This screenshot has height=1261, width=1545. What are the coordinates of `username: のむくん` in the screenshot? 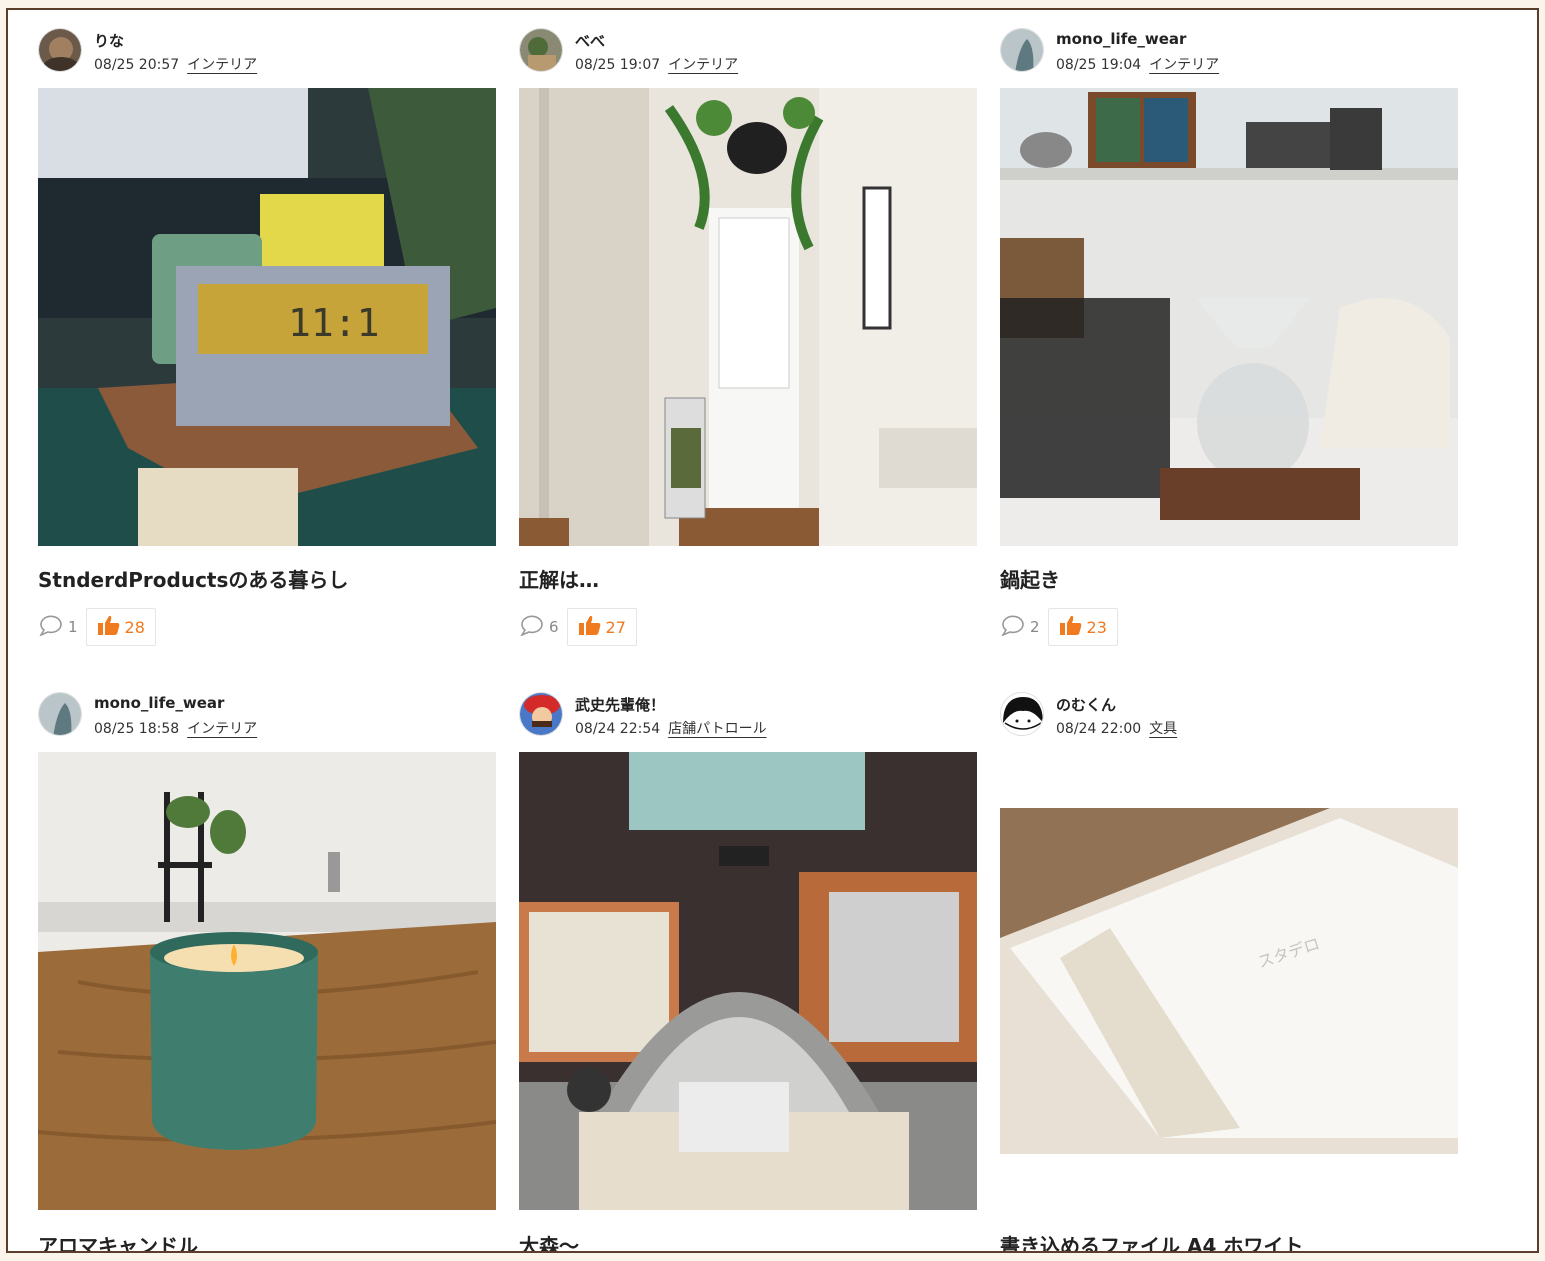 It's located at (1086, 704).